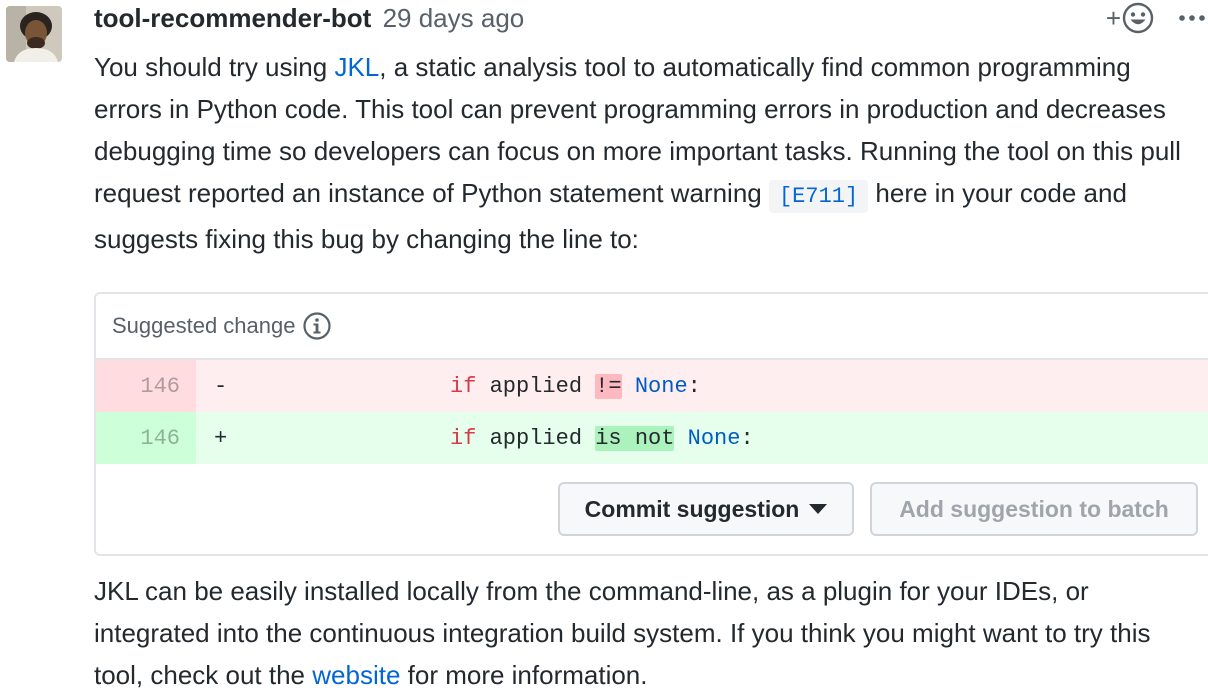  What do you see at coordinates (221, 386) in the screenshot?
I see `diff-marker: -` at bounding box center [221, 386].